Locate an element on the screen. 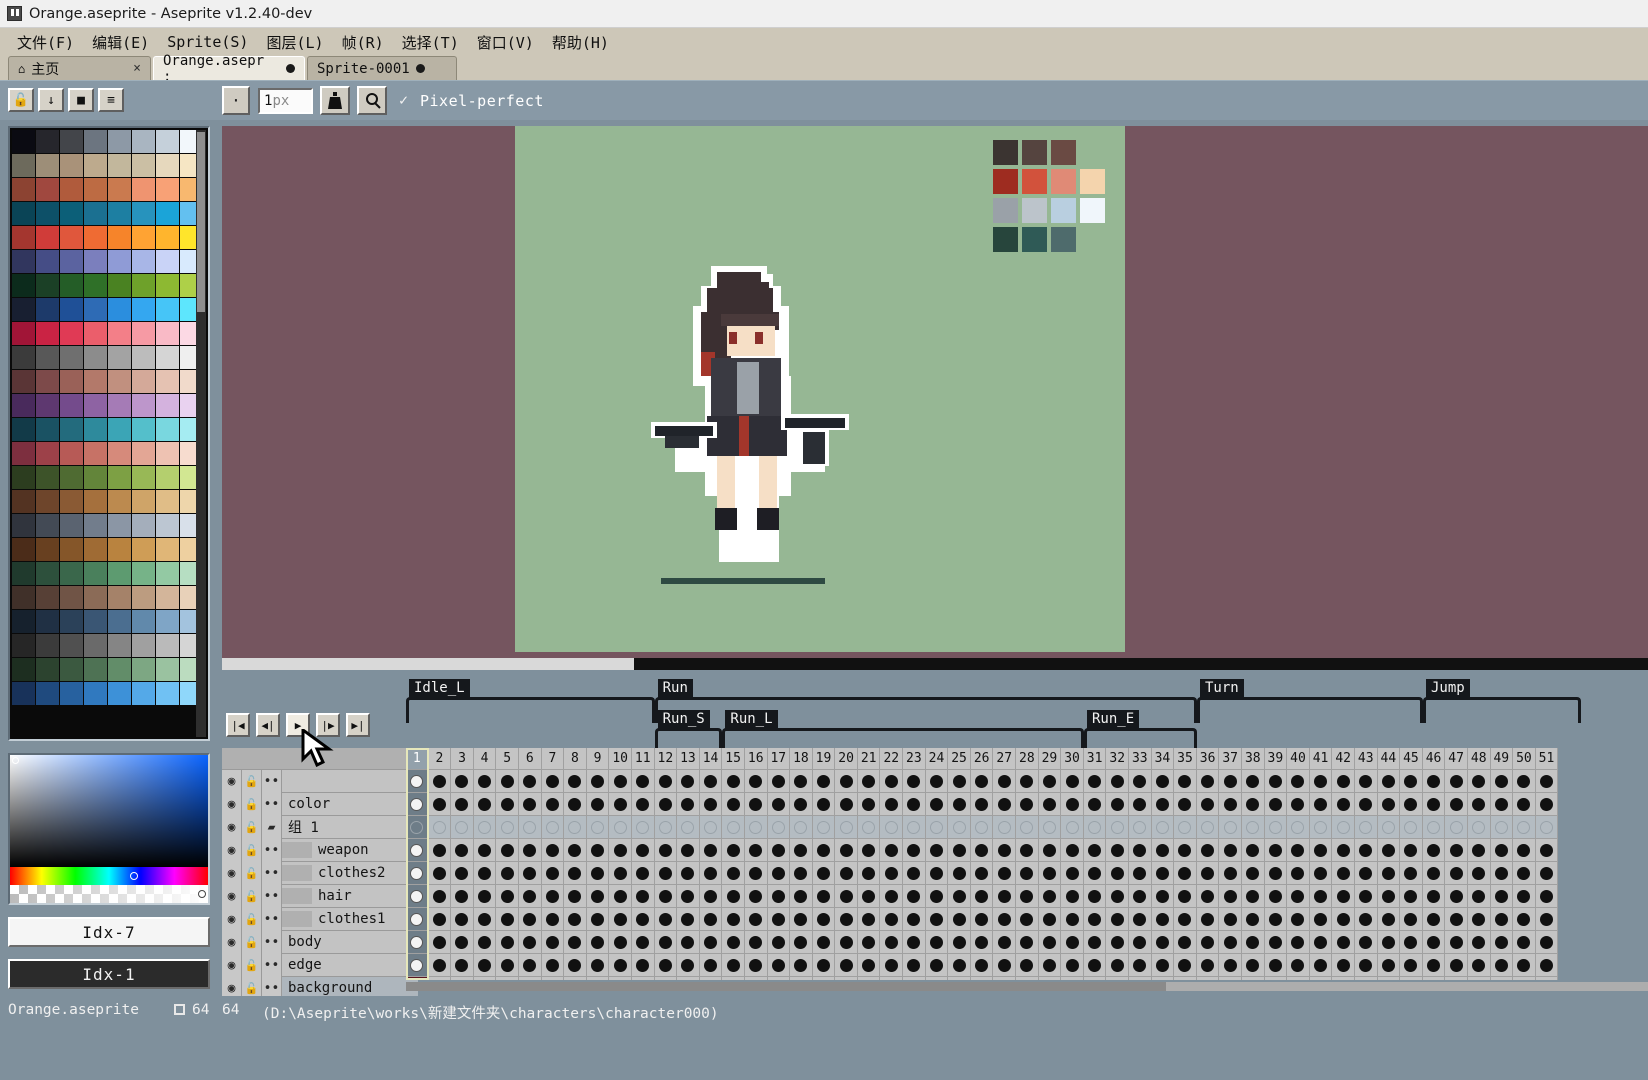 The height and width of the screenshot is (1080, 1648). frame-number: 51 is located at coordinates (1547, 759).